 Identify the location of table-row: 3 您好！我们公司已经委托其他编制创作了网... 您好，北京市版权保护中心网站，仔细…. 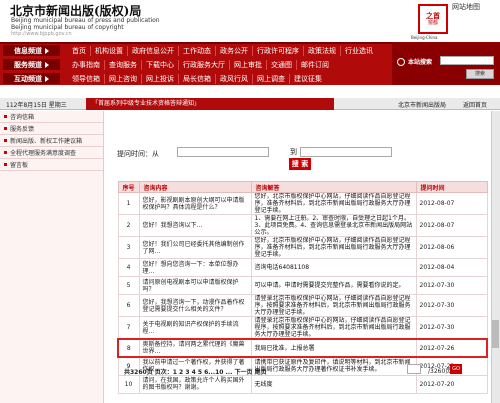
(302, 247).